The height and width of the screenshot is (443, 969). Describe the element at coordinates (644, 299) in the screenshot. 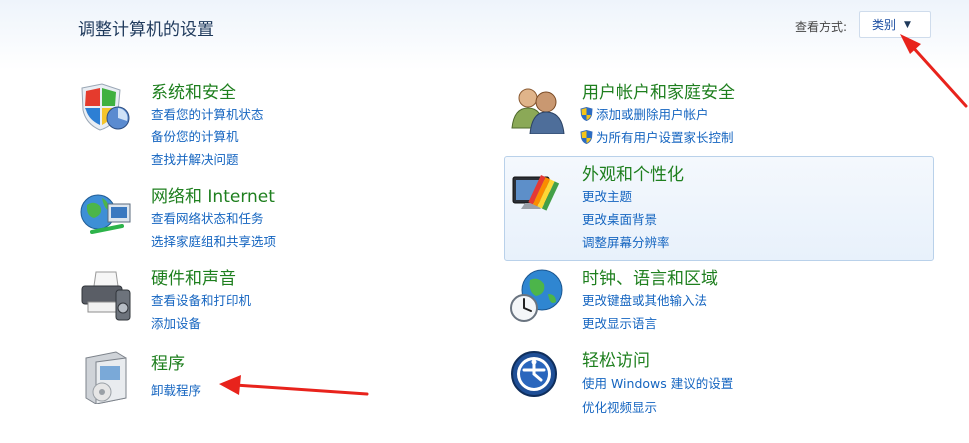

I see `link-change-keyboard: 更改键盘或其他输入法` at that location.